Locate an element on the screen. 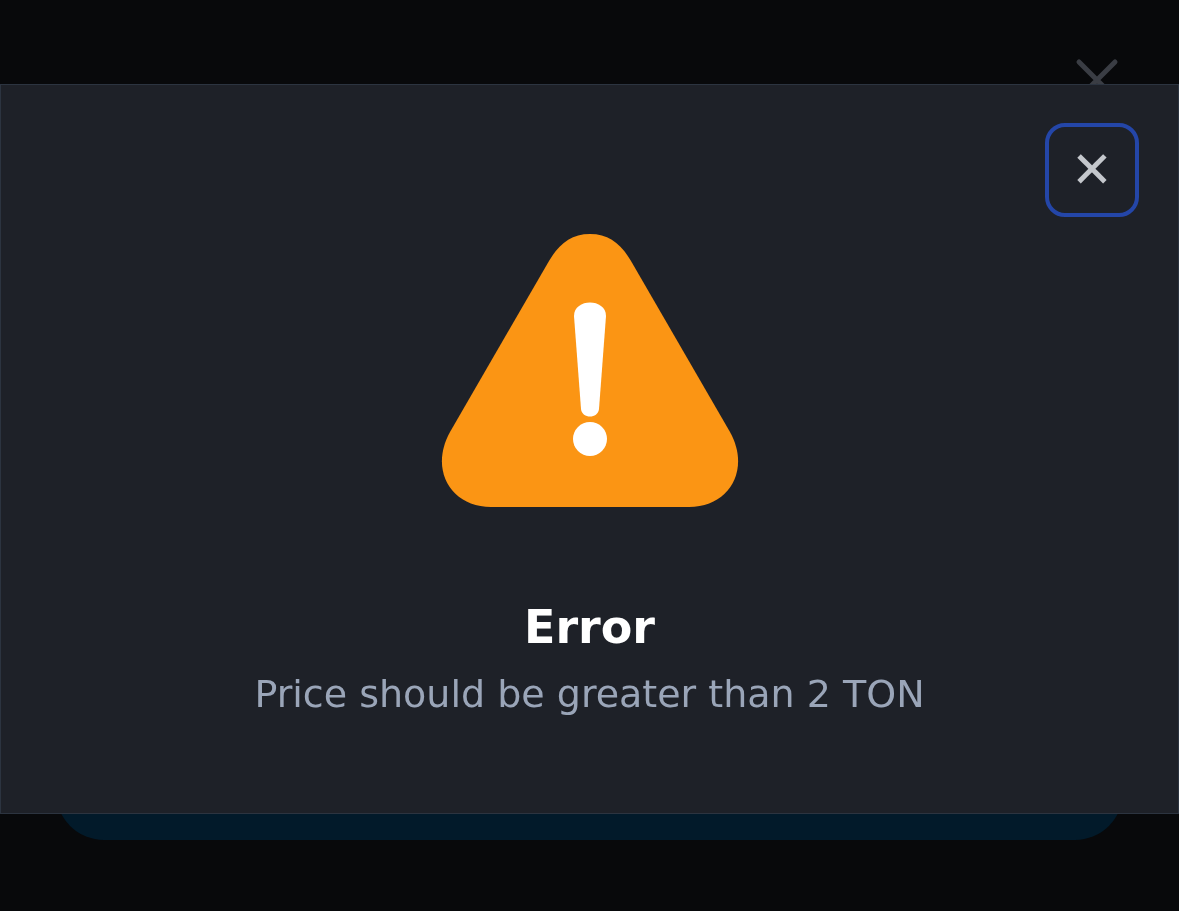  close-button: ✕ is located at coordinates (1092, 170).